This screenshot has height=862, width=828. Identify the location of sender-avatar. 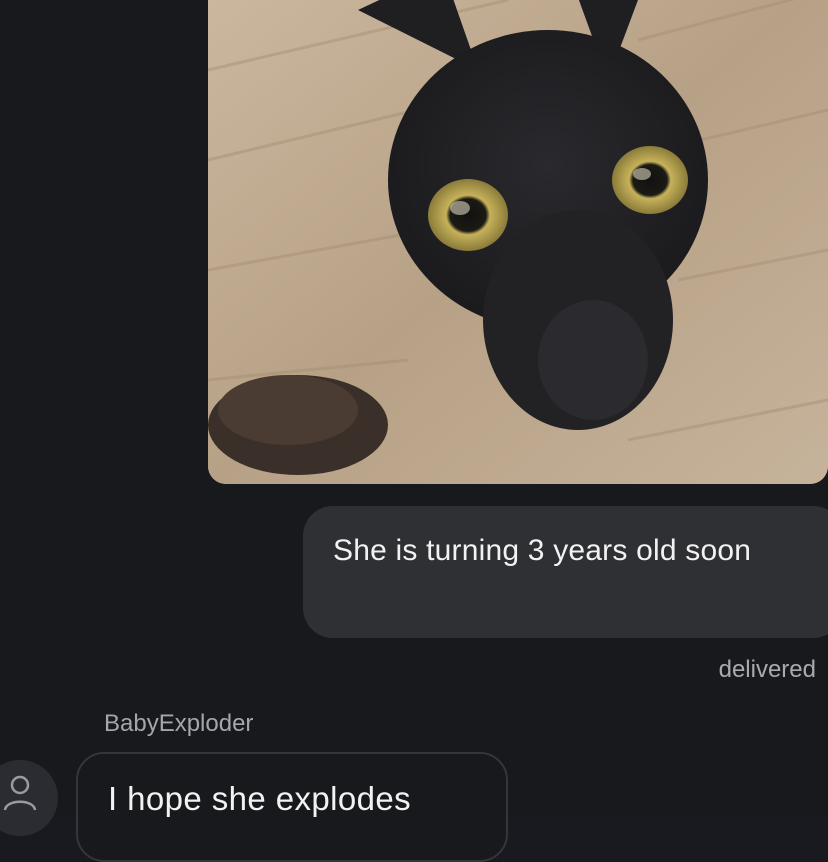
(29, 798).